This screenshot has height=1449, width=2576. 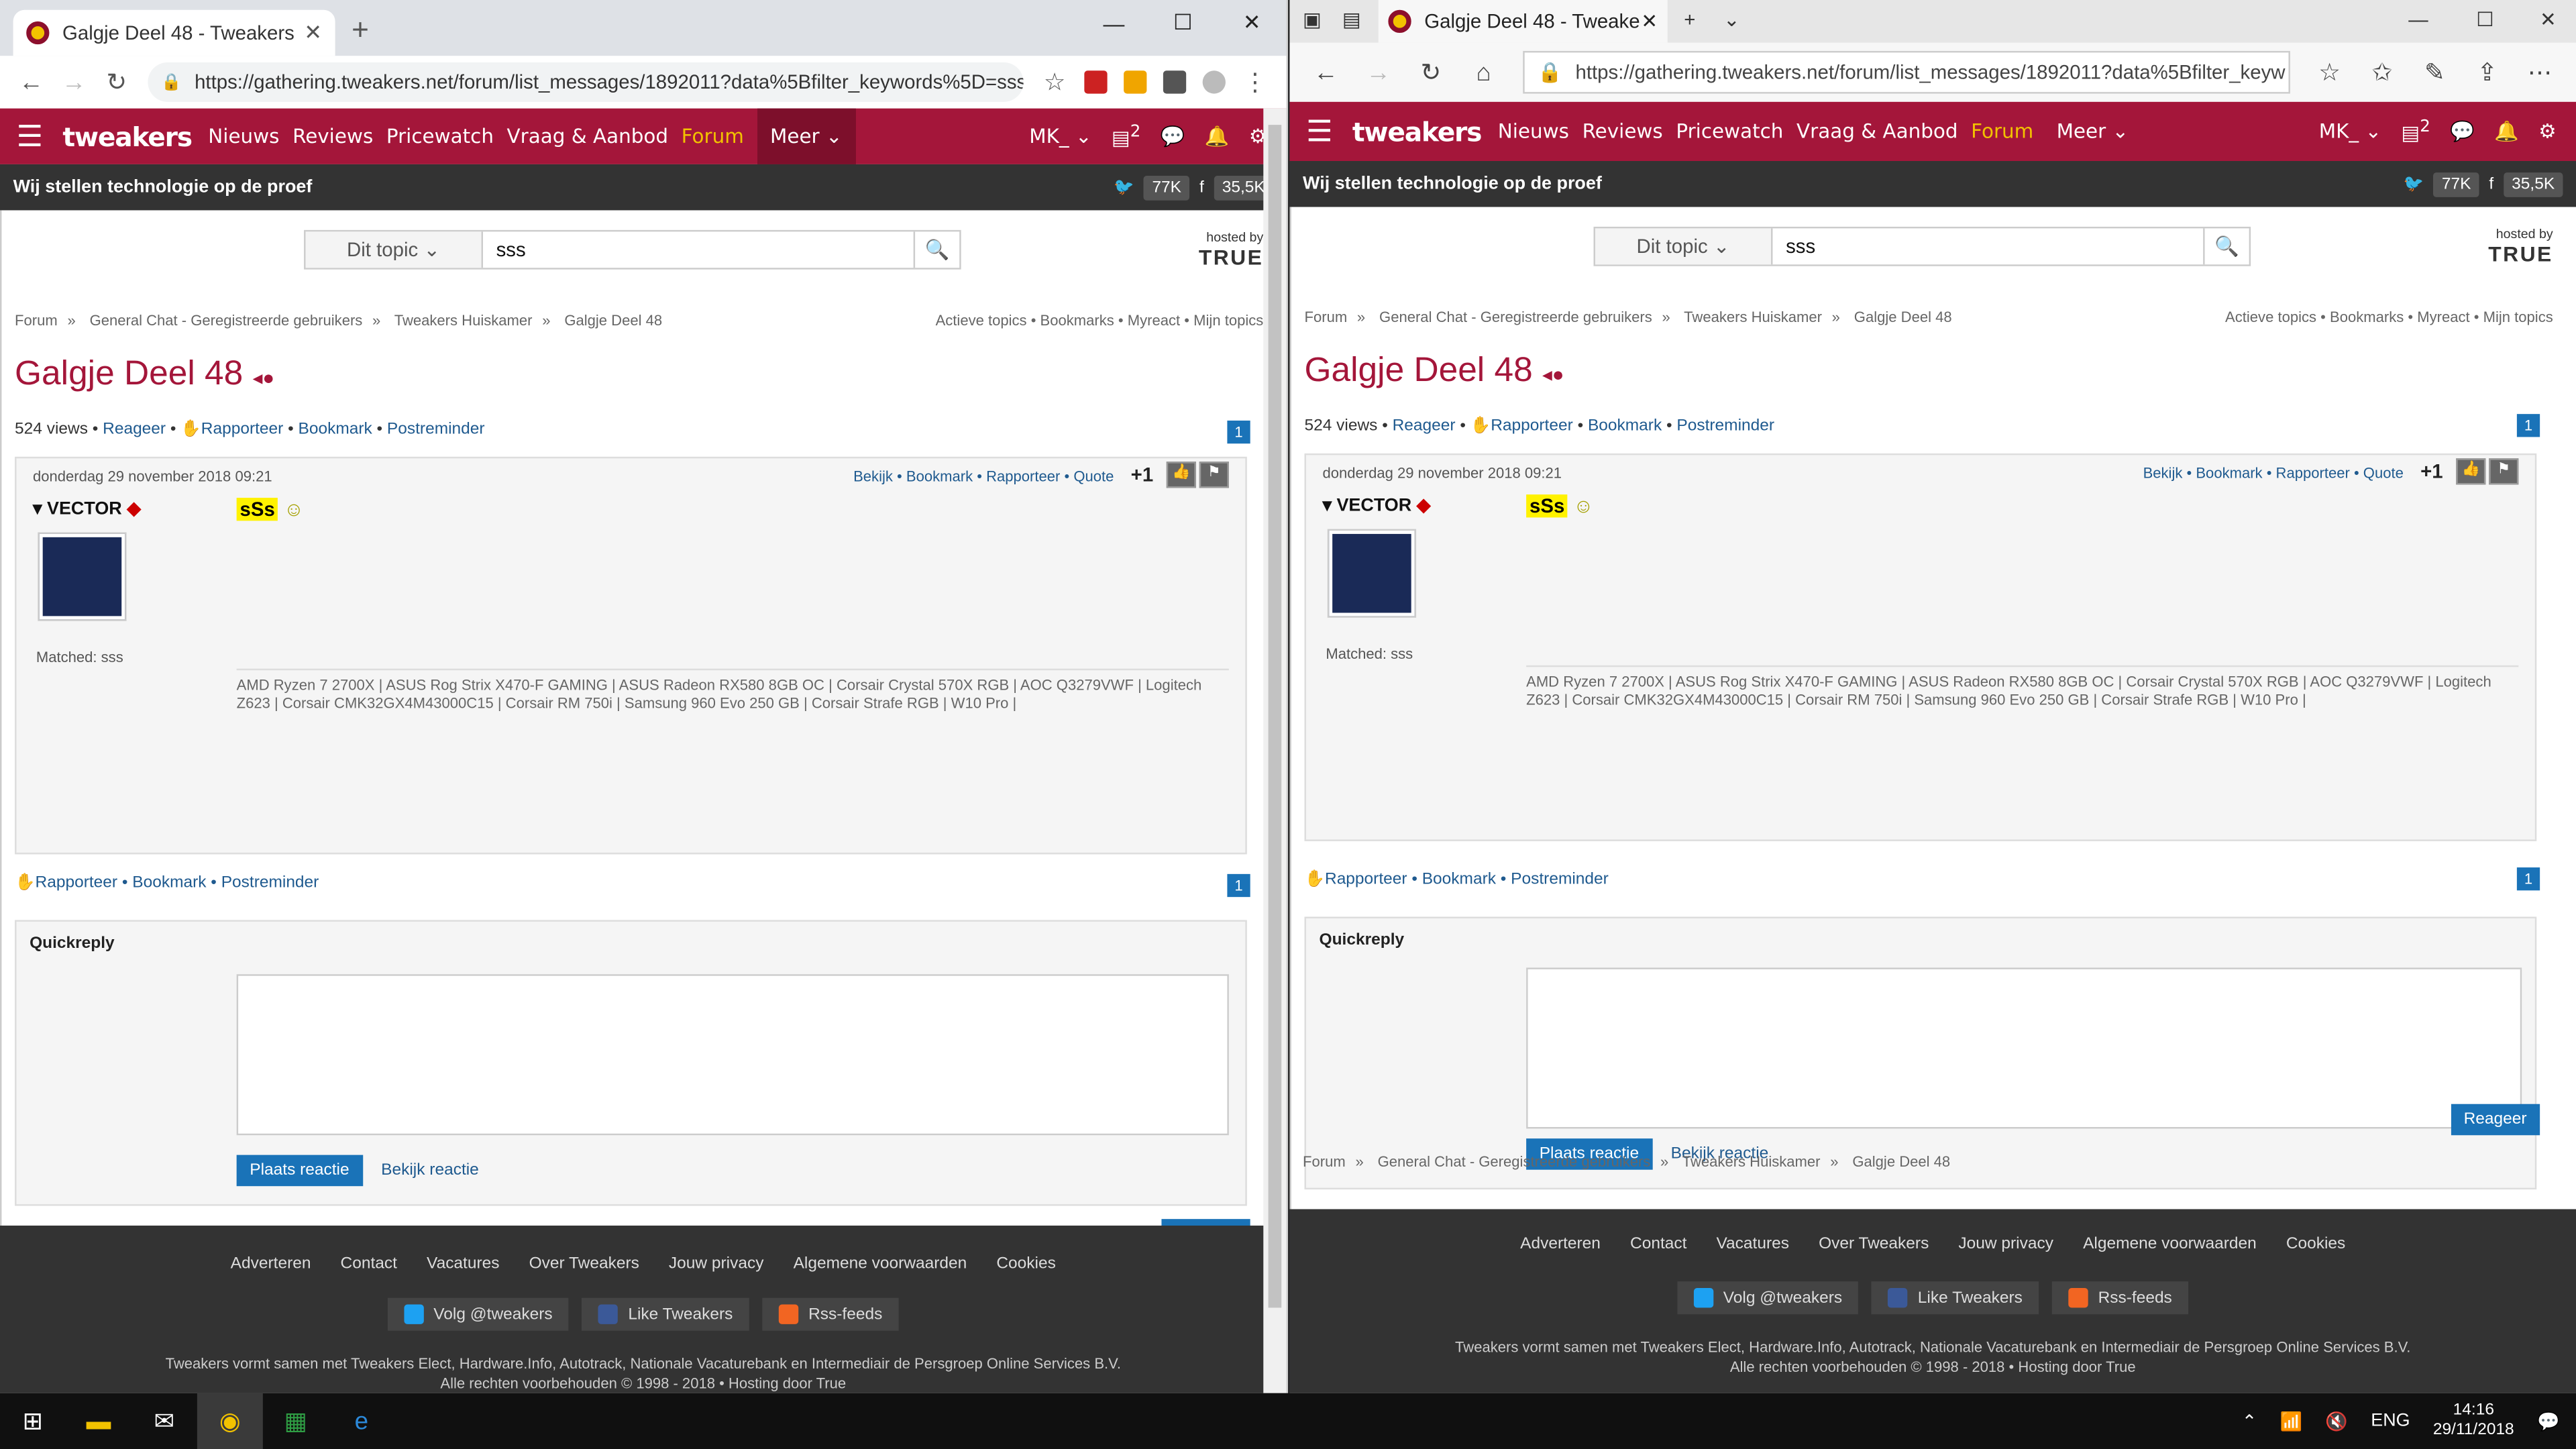 What do you see at coordinates (2547, 131) in the screenshot?
I see `settings-icon: ⚙` at bounding box center [2547, 131].